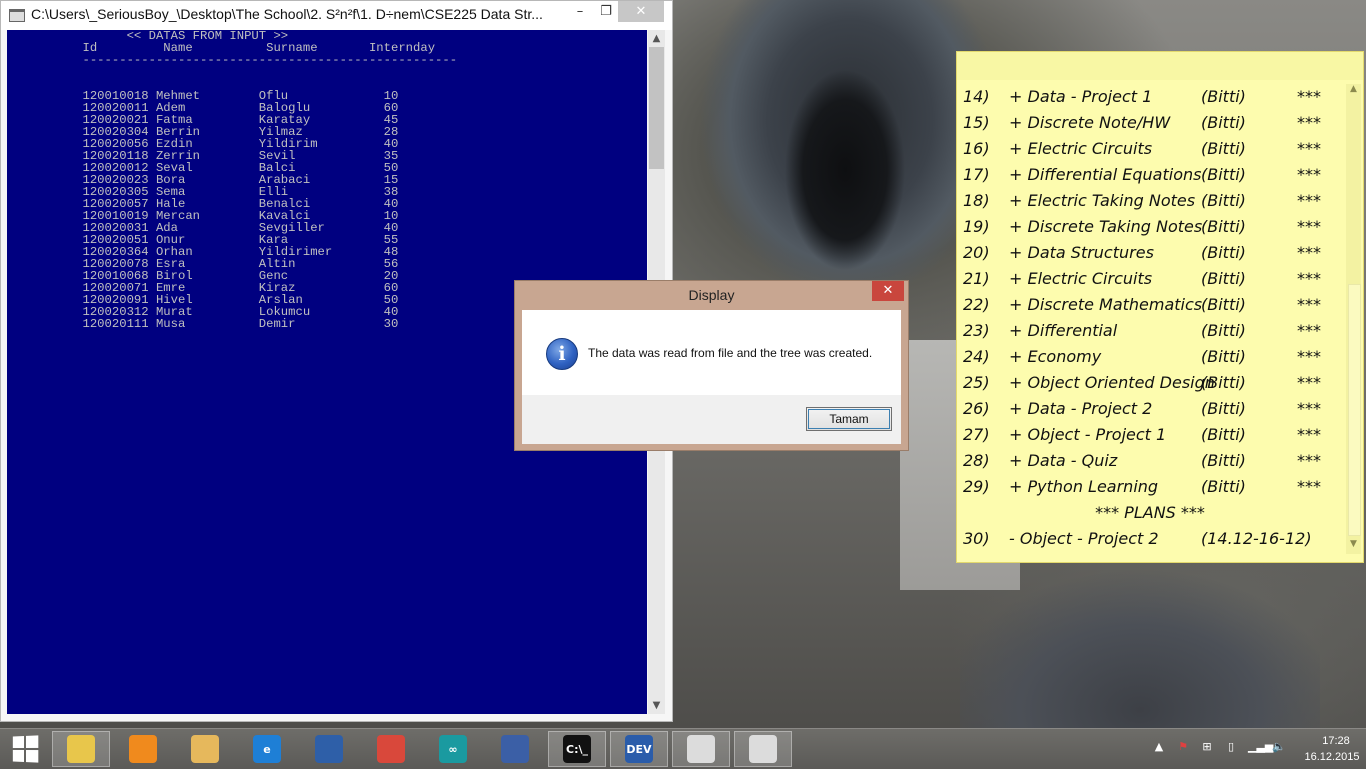 The image size is (1366, 769). Describe the element at coordinates (1088, 434) in the screenshot. I see `note-title: + Object - Project 1` at that location.